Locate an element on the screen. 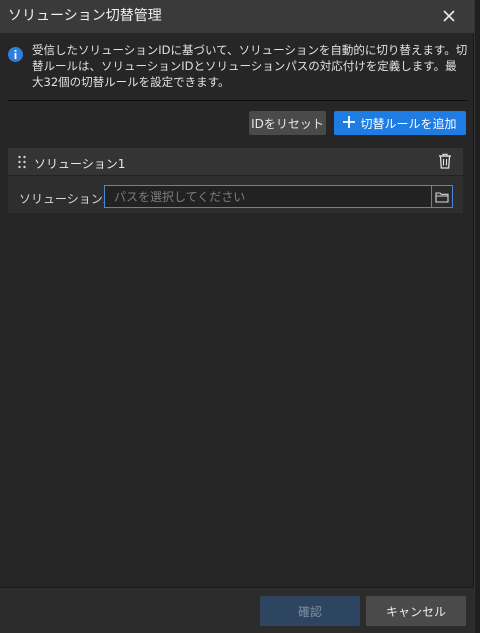 This screenshot has height=633, width=480. add-rule-button: 切替ルールを追加 is located at coordinates (400, 123).